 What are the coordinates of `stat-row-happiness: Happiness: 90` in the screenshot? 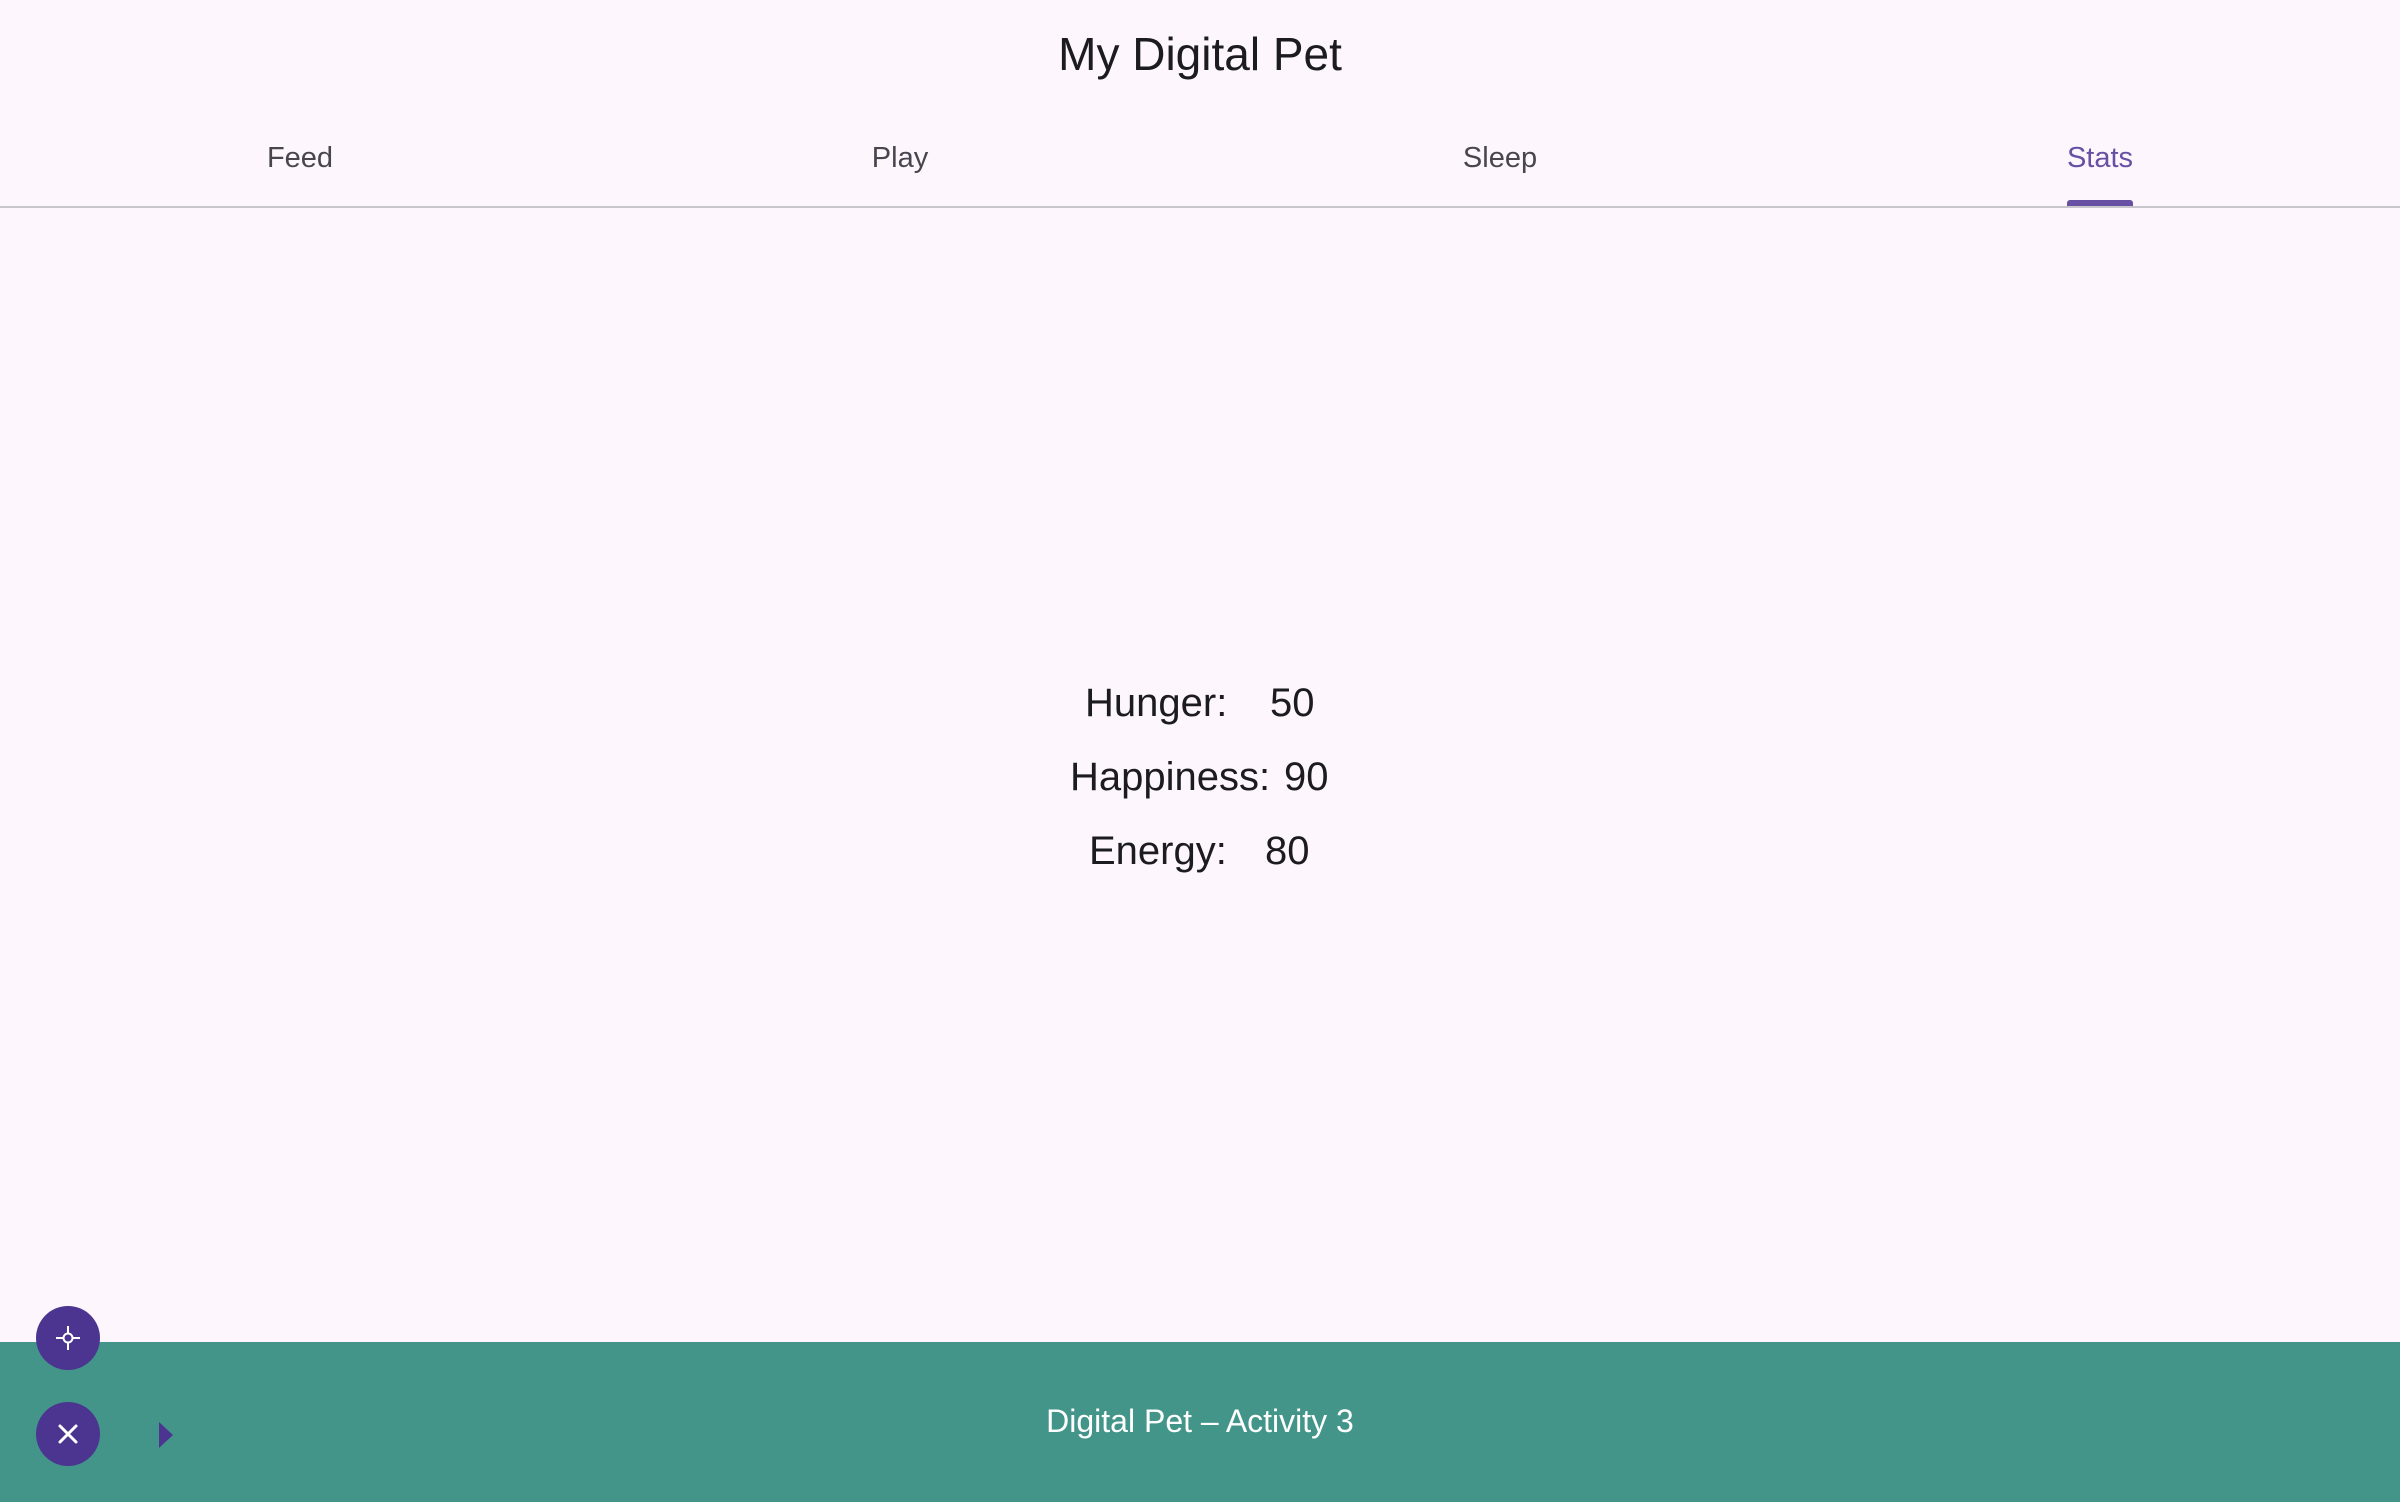 It's located at (1200, 777).